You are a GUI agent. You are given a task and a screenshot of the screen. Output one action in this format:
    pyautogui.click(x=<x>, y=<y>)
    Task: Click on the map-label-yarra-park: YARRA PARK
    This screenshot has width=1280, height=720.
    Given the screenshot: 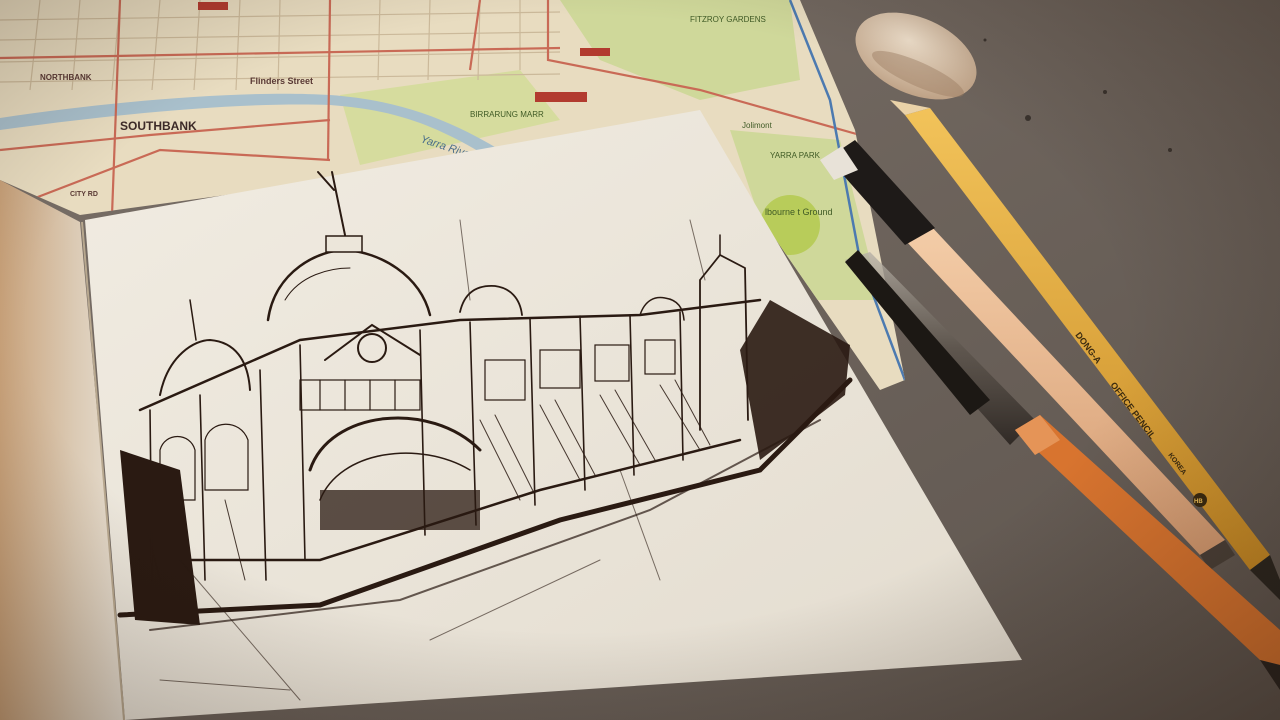 What is the action you would take?
    pyautogui.click(x=795, y=155)
    